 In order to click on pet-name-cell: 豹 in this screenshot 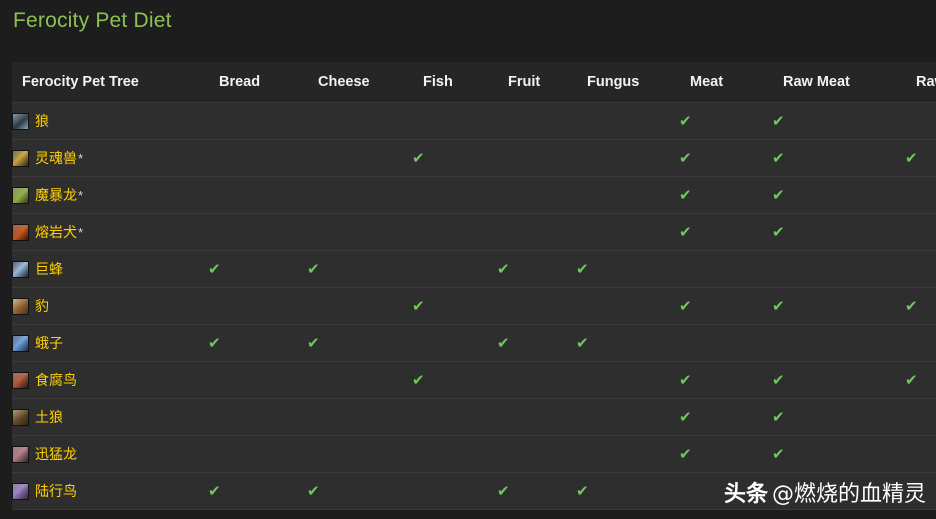, I will do `click(110, 306)`.